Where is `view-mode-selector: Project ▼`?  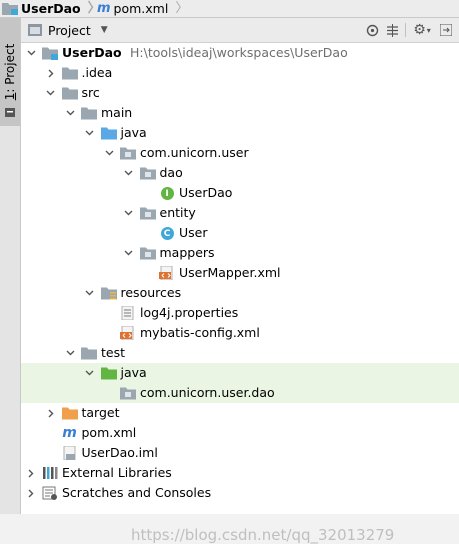 view-mode-selector: Project ▼ is located at coordinates (68, 30).